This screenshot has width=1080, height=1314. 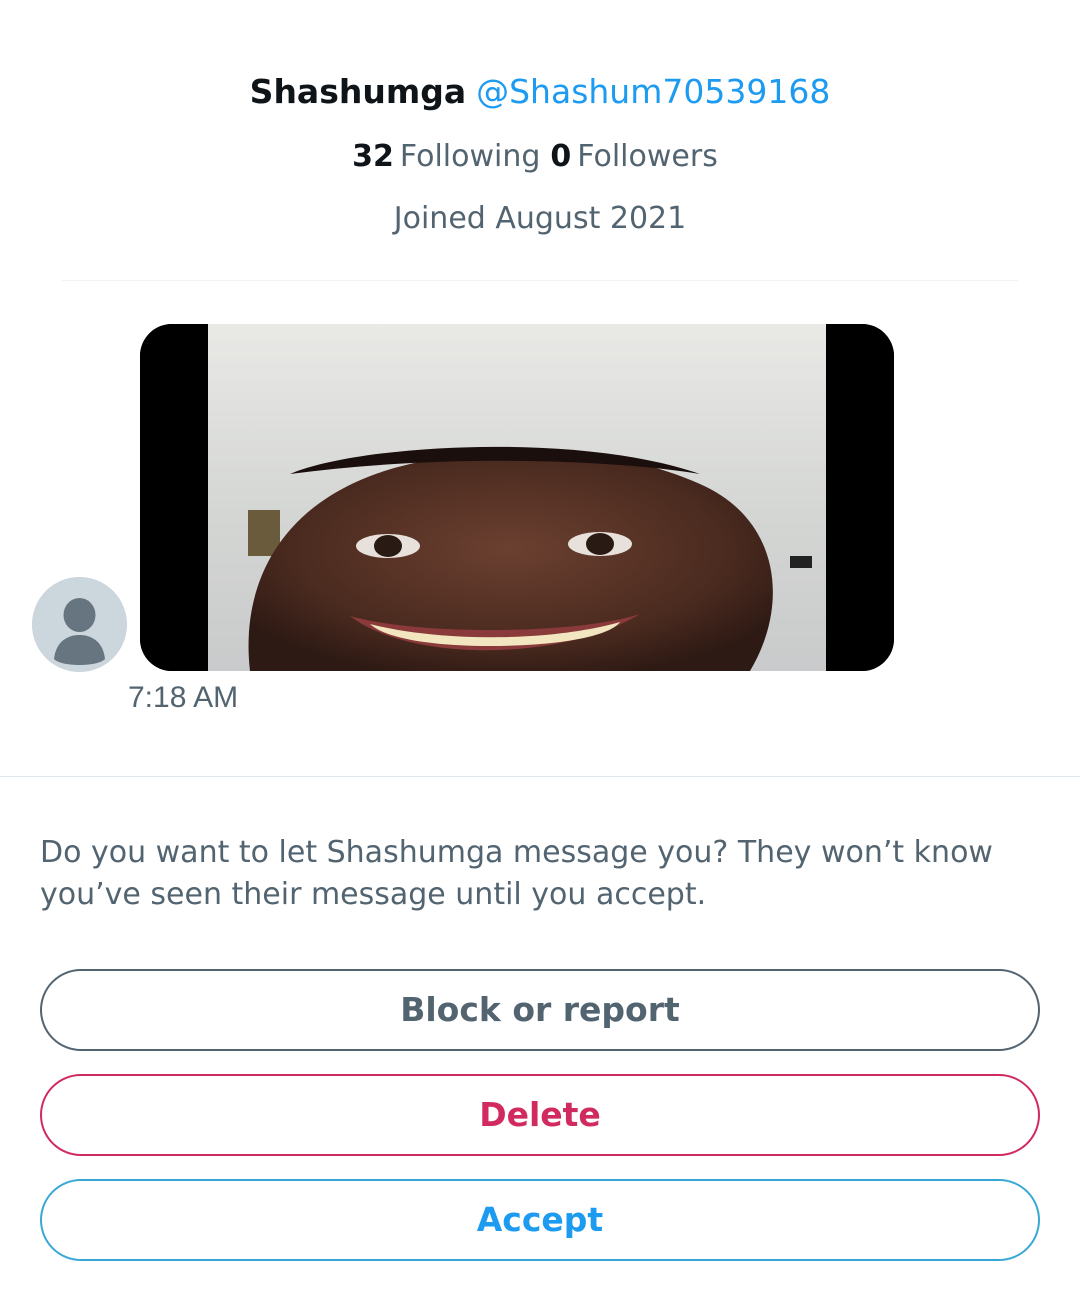 I want to click on following-label: Following, so click(x=470, y=156).